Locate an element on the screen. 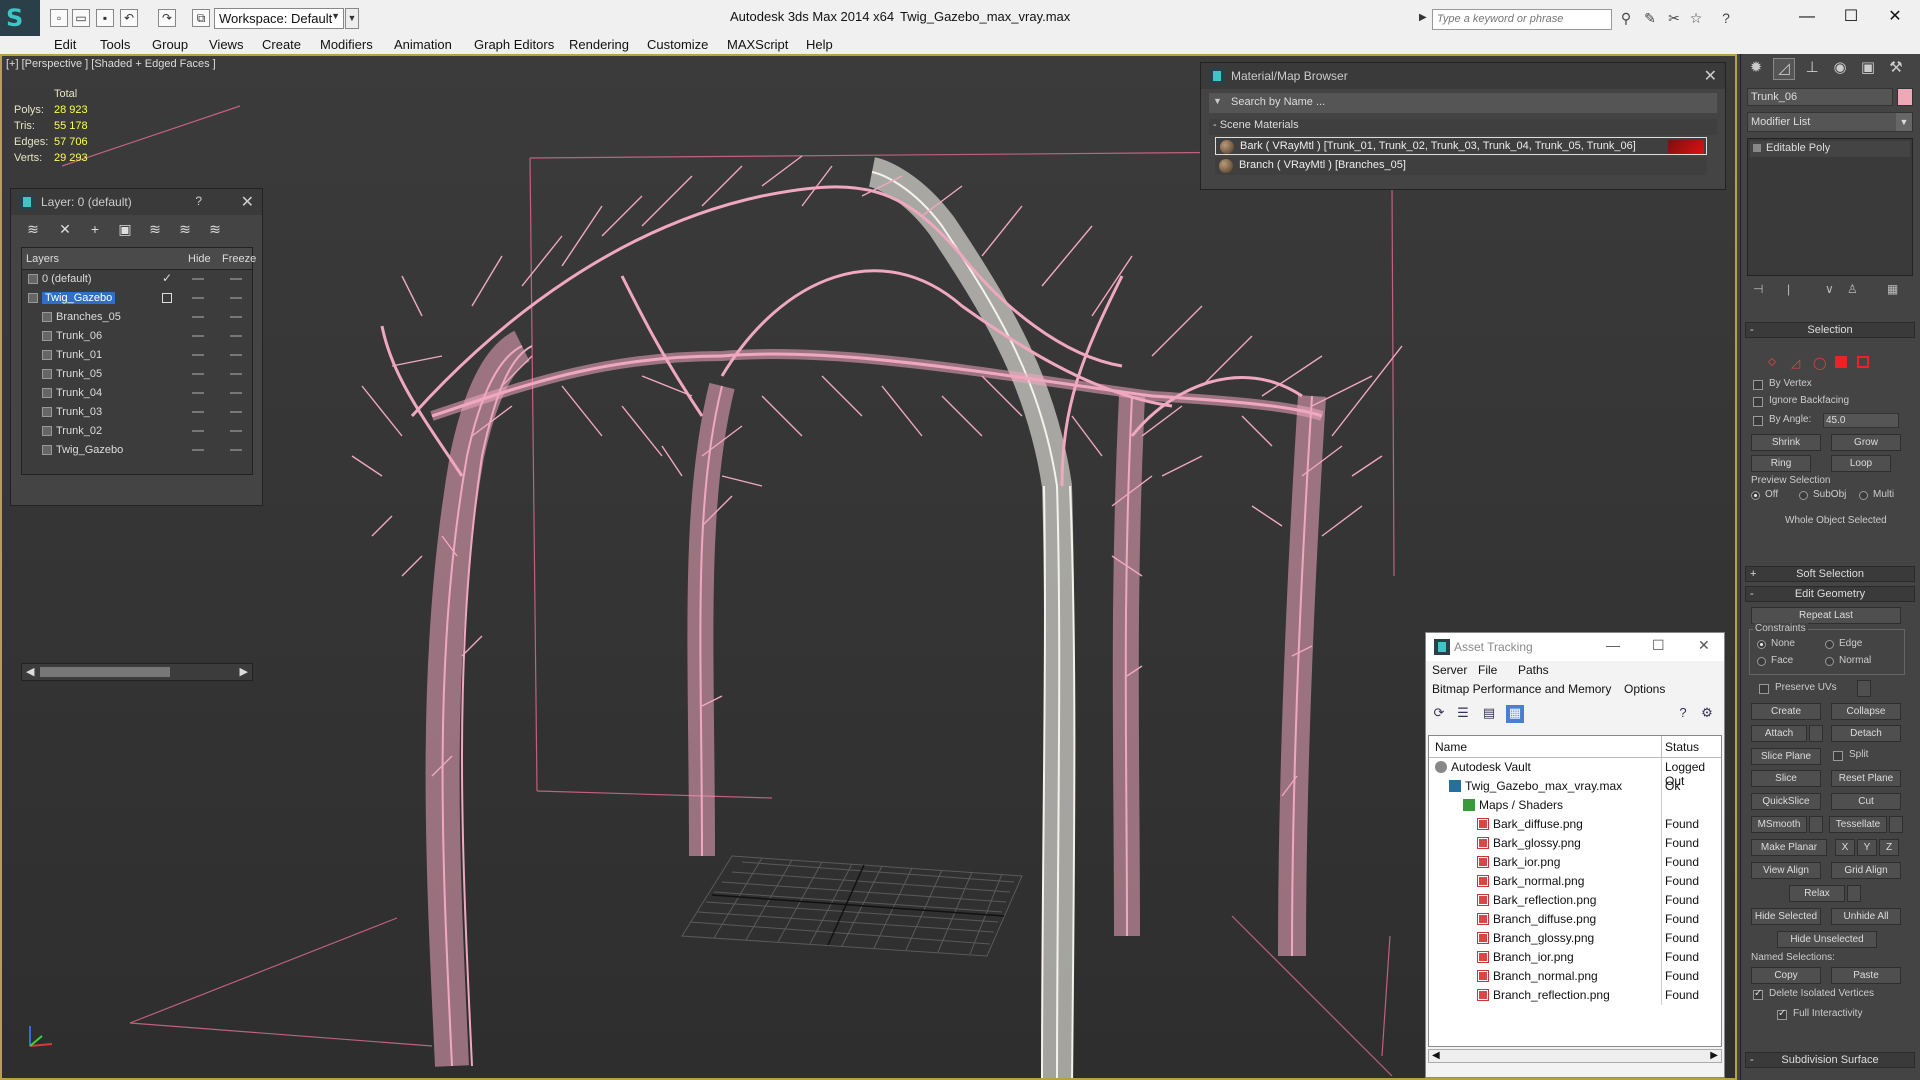 The width and height of the screenshot is (1920, 1080). make-planar-button: Make Planar is located at coordinates (1789, 847).